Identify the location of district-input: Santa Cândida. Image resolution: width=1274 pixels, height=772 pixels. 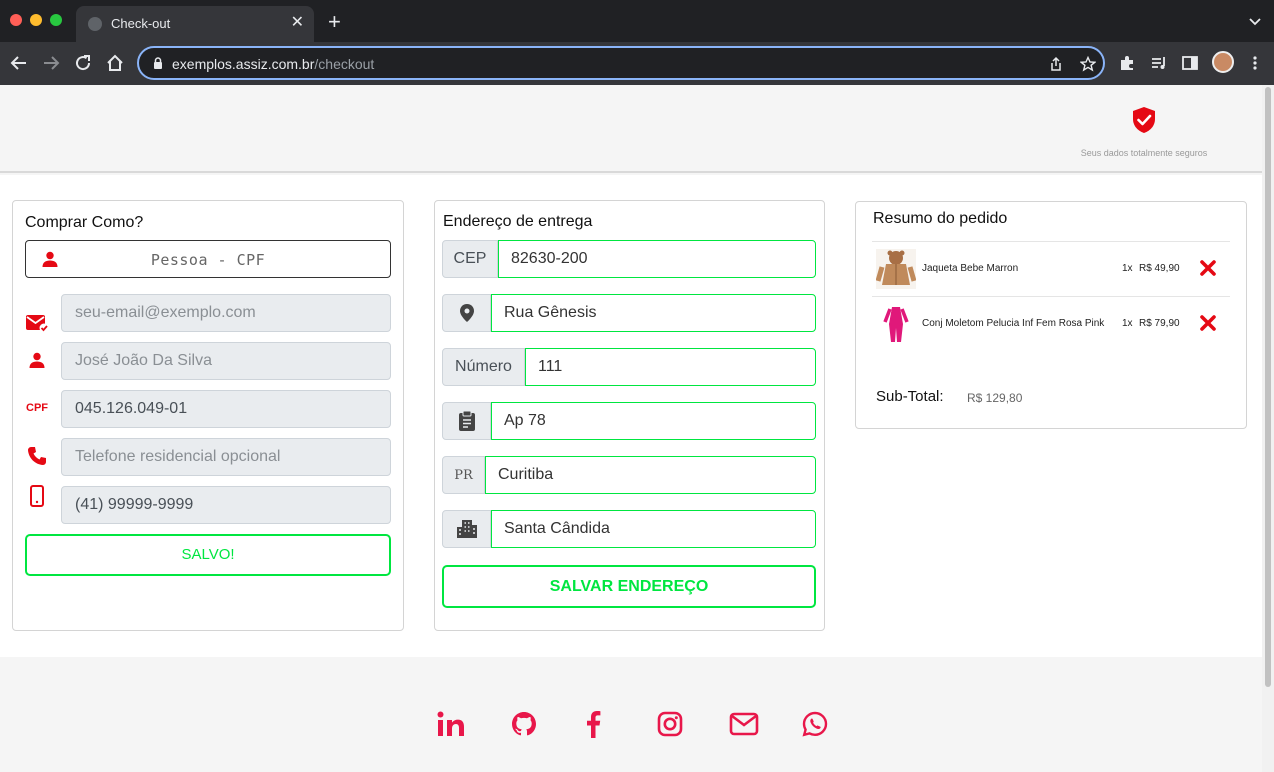
(653, 529).